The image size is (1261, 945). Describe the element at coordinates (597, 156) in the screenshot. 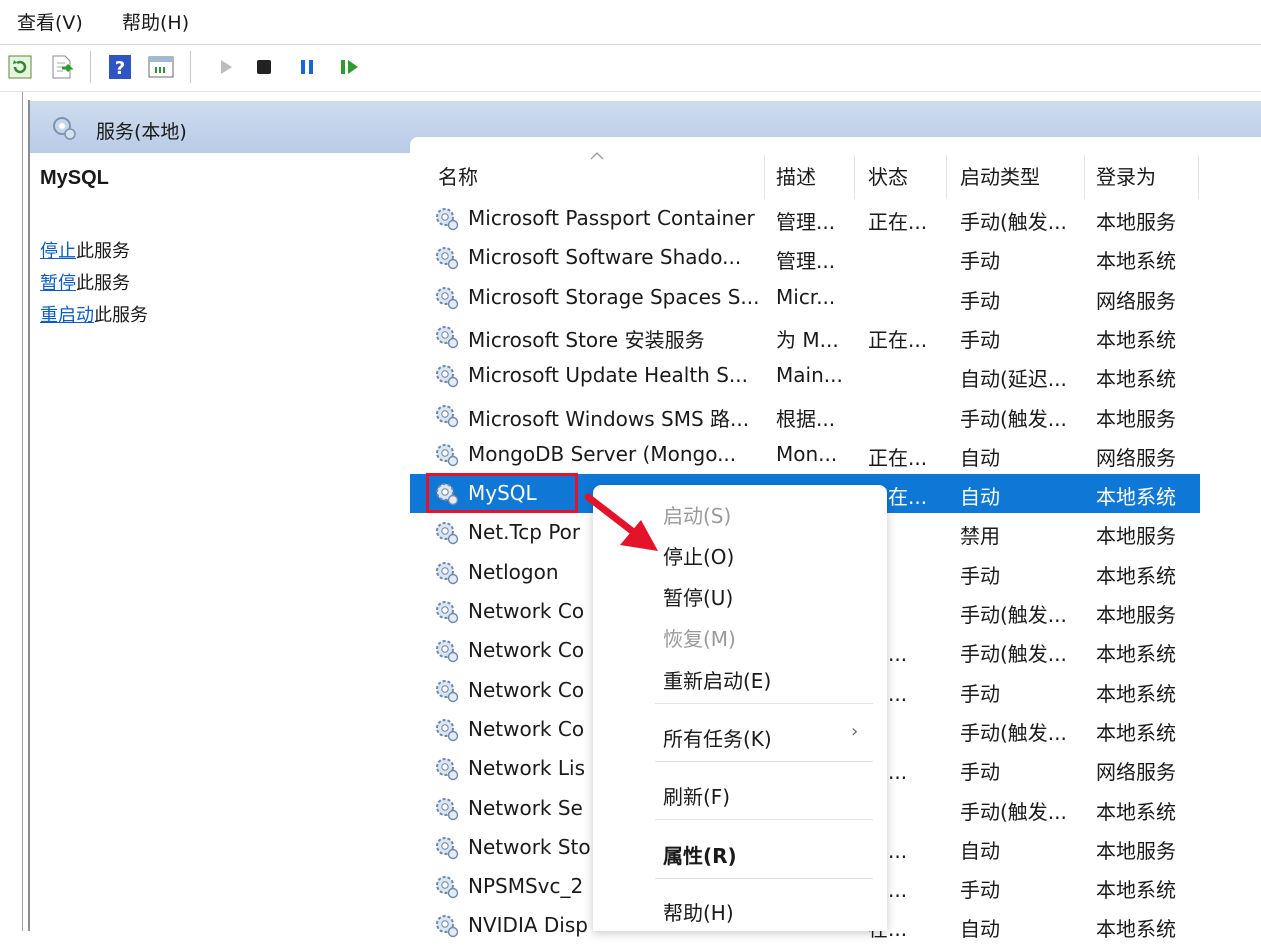

I see `sort-asc-icon` at that location.